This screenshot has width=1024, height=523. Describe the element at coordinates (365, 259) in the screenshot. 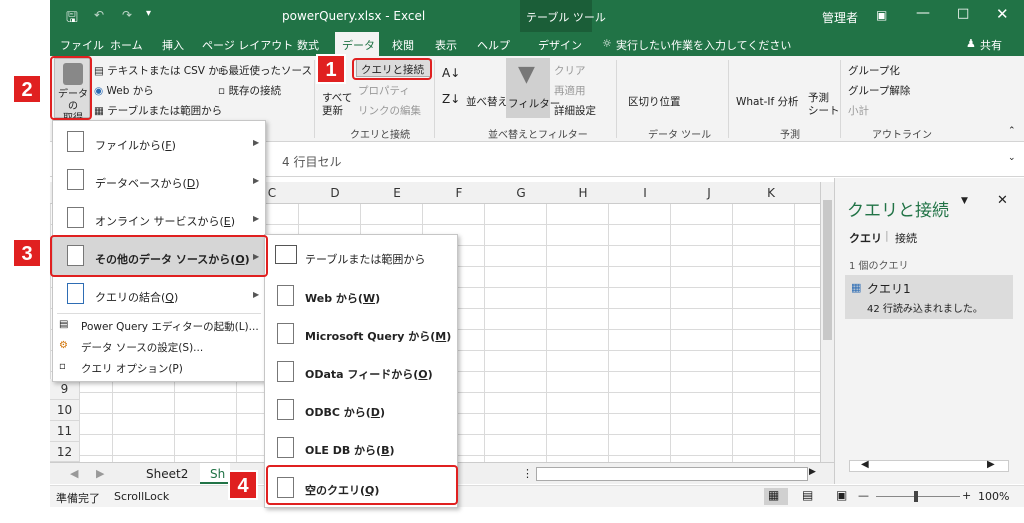

I see `submenu-item-from-table: テーブルまたは範囲から` at that location.